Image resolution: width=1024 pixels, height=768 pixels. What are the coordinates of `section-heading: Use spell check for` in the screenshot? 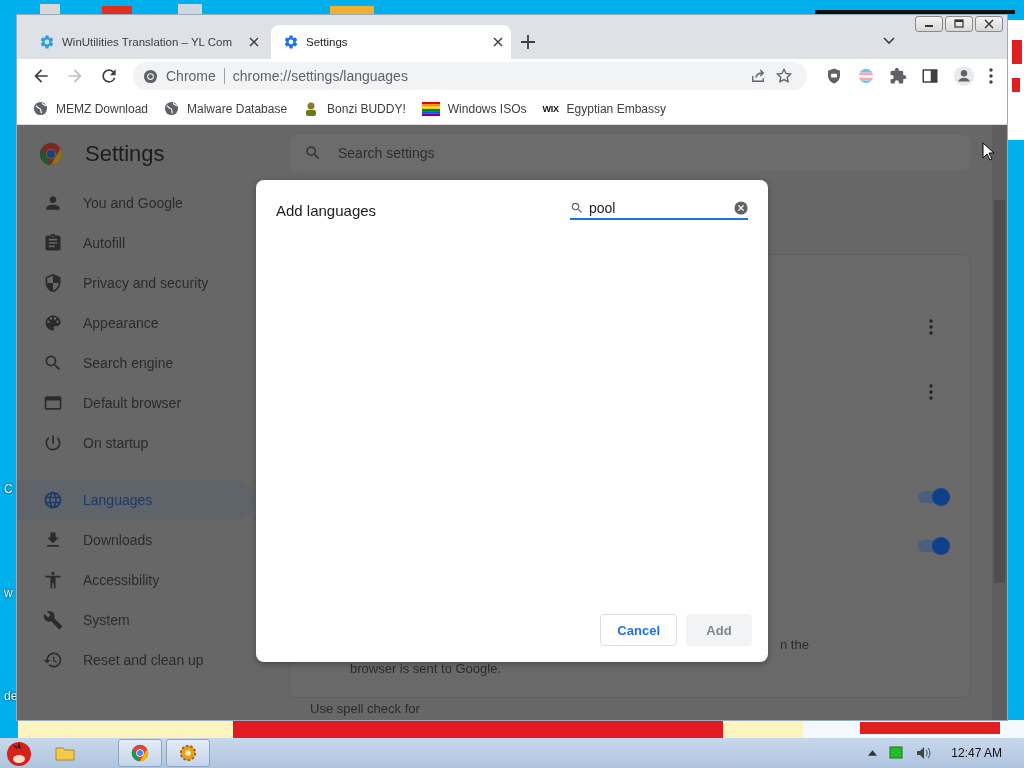 It's located at (365, 708).